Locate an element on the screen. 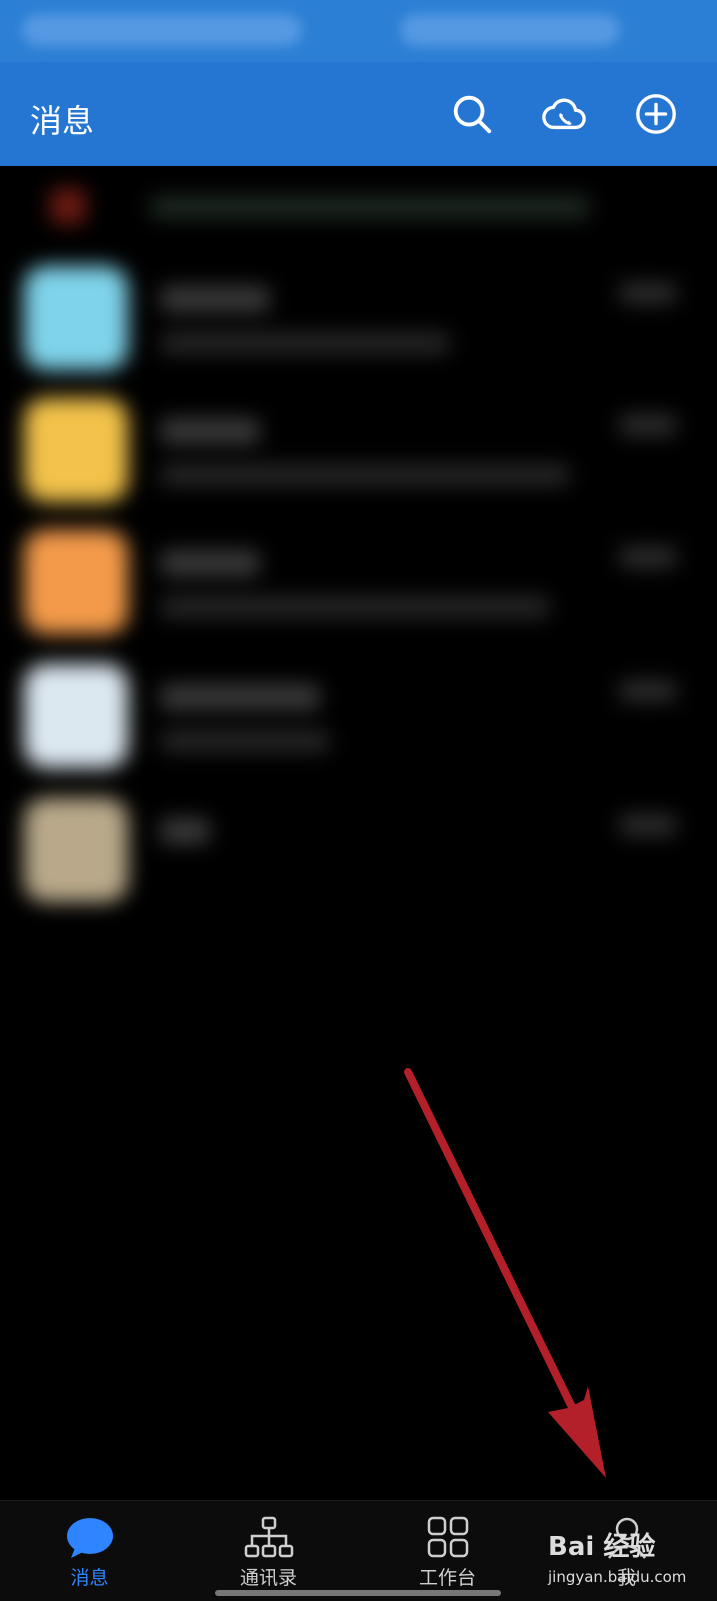  plus-circle-icon is located at coordinates (656, 114).